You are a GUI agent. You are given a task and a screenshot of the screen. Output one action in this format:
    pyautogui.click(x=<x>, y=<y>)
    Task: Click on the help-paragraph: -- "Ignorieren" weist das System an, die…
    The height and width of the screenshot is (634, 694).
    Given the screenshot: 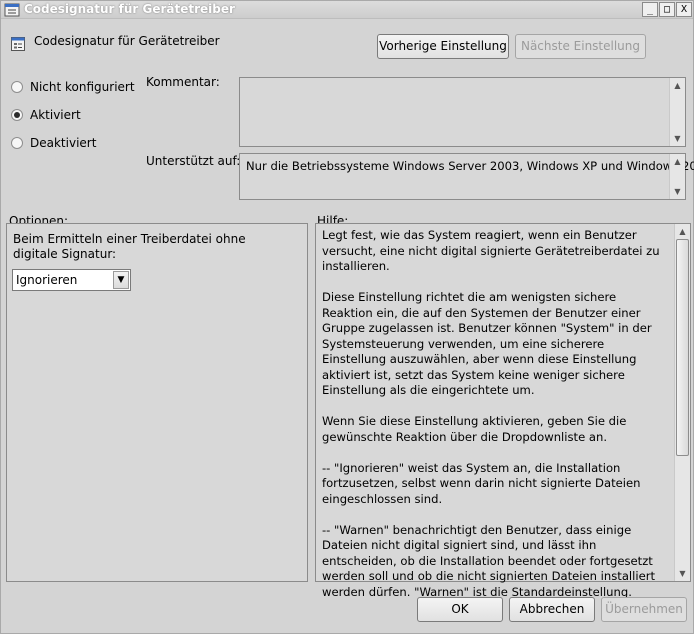 What is the action you would take?
    pyautogui.click(x=481, y=483)
    